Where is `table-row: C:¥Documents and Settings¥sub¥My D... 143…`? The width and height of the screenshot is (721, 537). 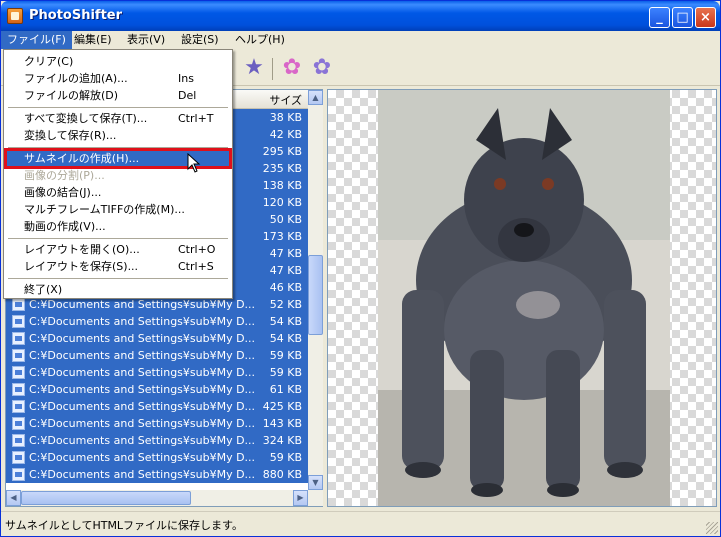 table-row: C:¥Documents and Settings¥sub¥My D... 143… is located at coordinates (157, 423).